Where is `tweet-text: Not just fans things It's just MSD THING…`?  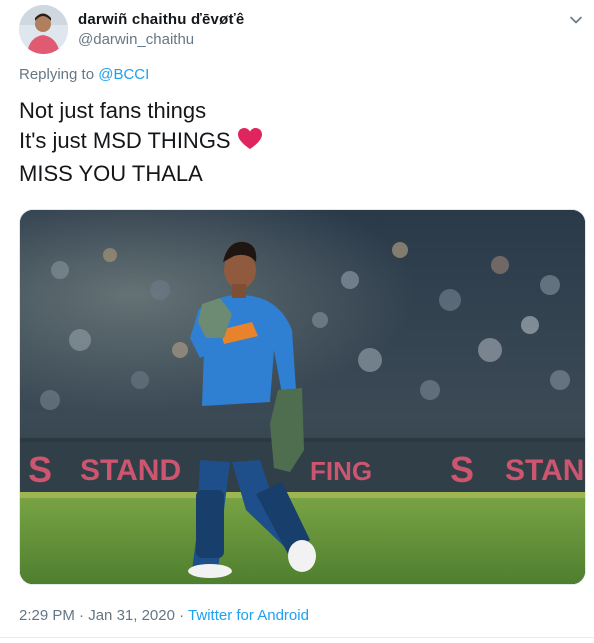 tweet-text: Not just fans things It's just MSD THING… is located at coordinates (141, 142).